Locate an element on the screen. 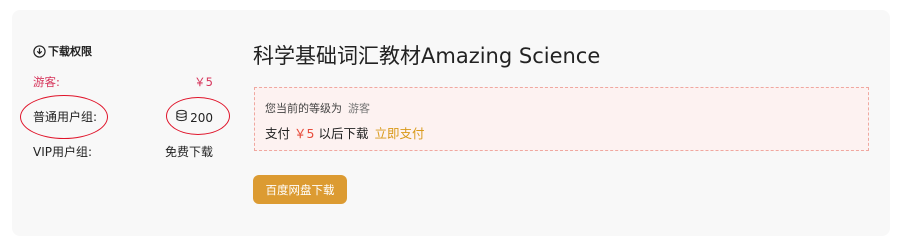 Image resolution: width=909 pixels, height=247 pixels. payment-line: 支付 ￥5 以后下载 立即支付 is located at coordinates (345, 132).